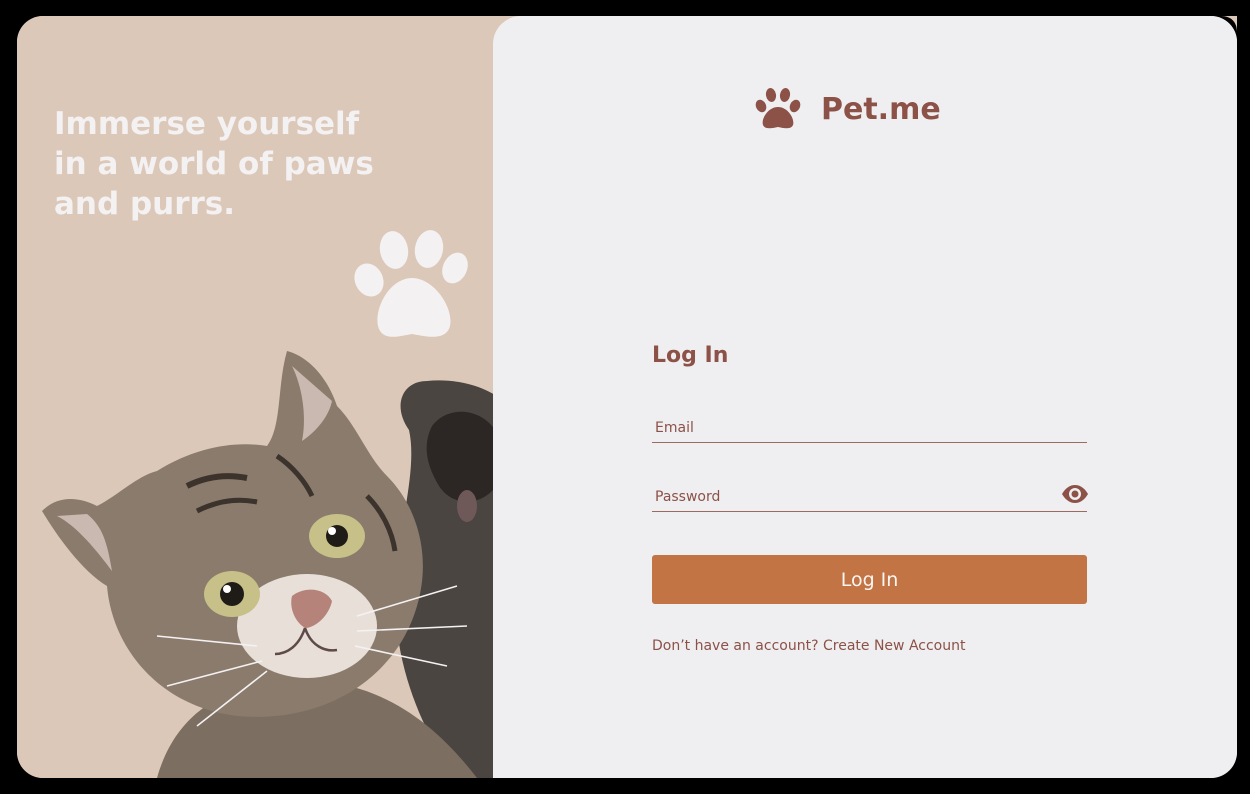 This screenshot has height=794, width=1250. I want to click on paw-icon, so click(778, 108).